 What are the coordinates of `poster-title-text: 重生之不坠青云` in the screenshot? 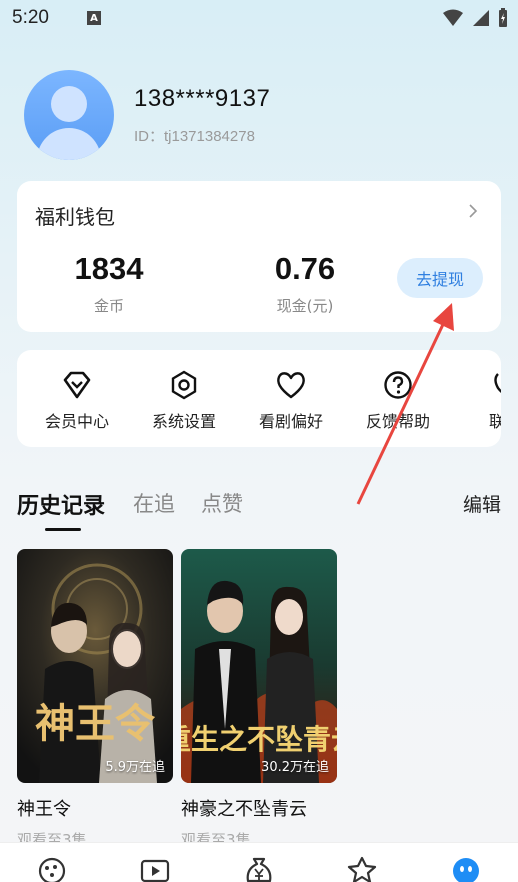 It's located at (259, 739).